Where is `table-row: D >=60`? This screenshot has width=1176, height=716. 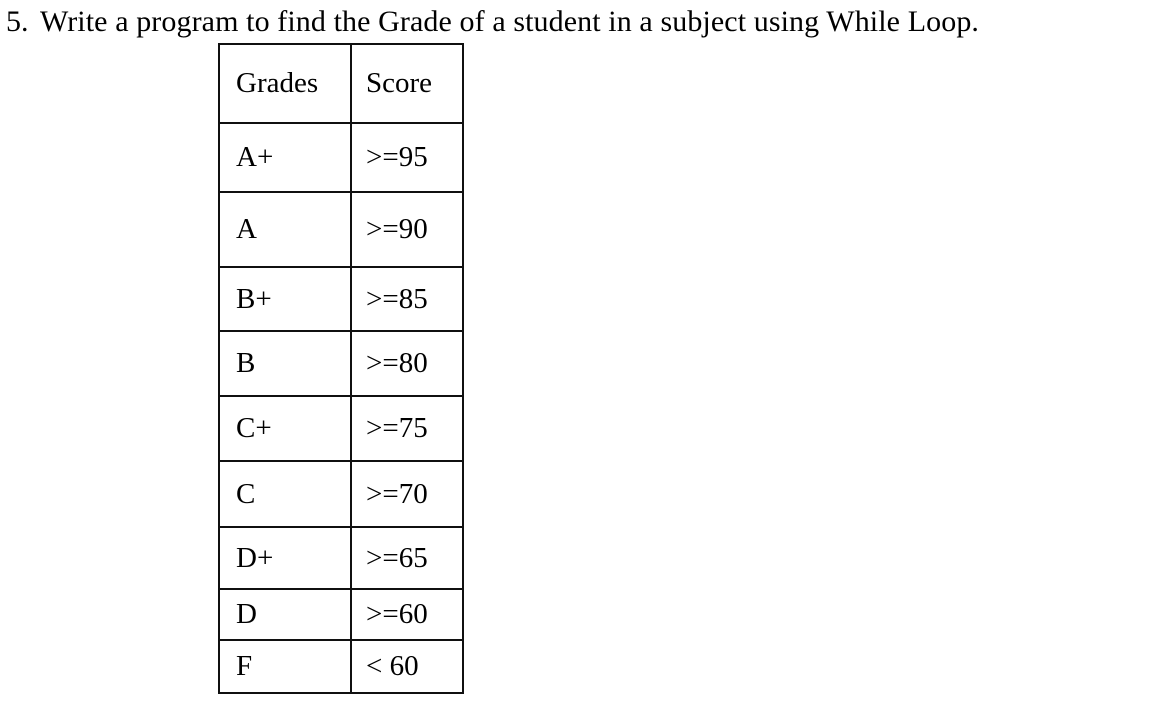
table-row: D >=60 is located at coordinates (341, 614).